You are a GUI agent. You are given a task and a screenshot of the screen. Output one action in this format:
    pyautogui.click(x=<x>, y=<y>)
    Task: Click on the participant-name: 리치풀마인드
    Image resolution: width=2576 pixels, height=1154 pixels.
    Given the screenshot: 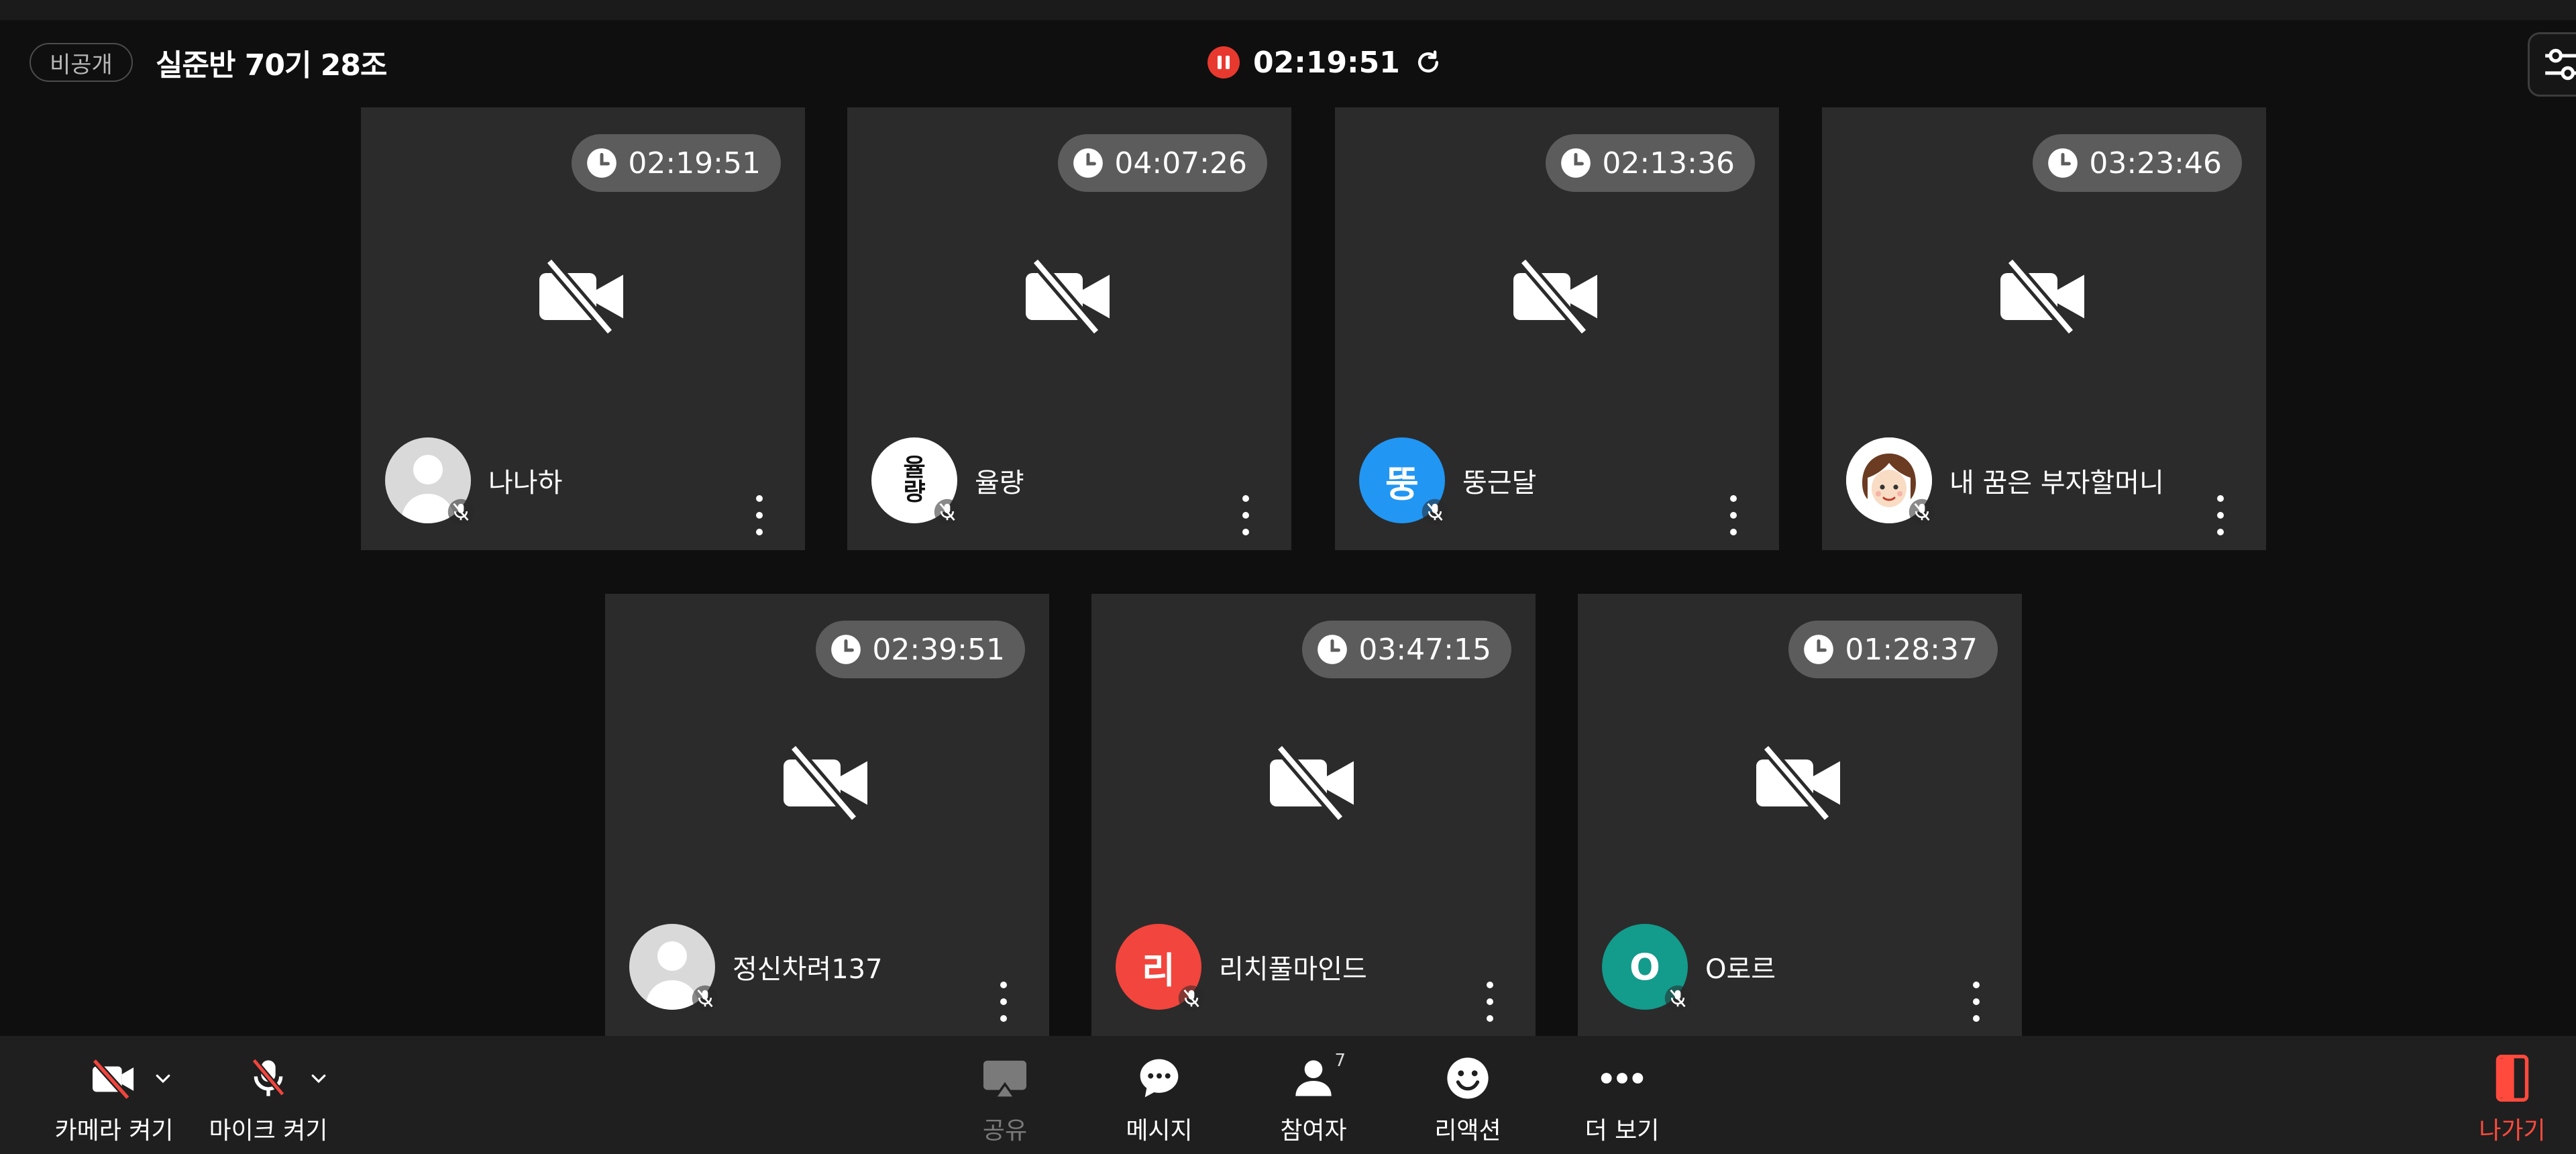 What is the action you would take?
    pyautogui.click(x=1293, y=970)
    